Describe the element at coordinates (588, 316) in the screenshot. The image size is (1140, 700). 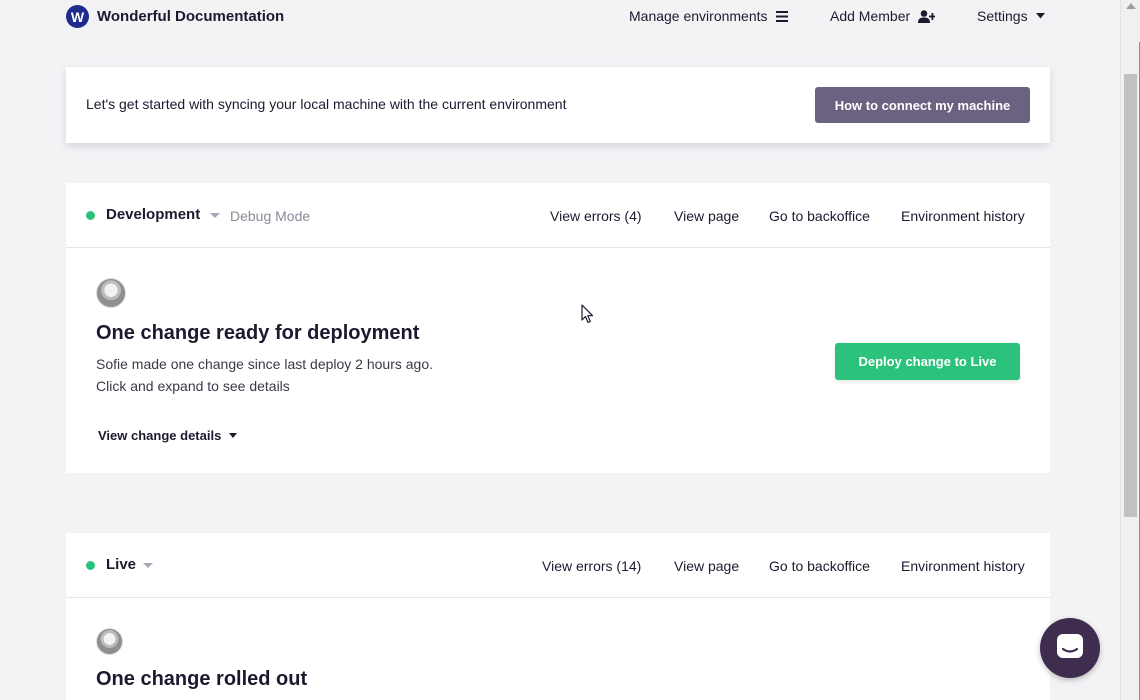
I see `mouse-cursor-icon` at that location.